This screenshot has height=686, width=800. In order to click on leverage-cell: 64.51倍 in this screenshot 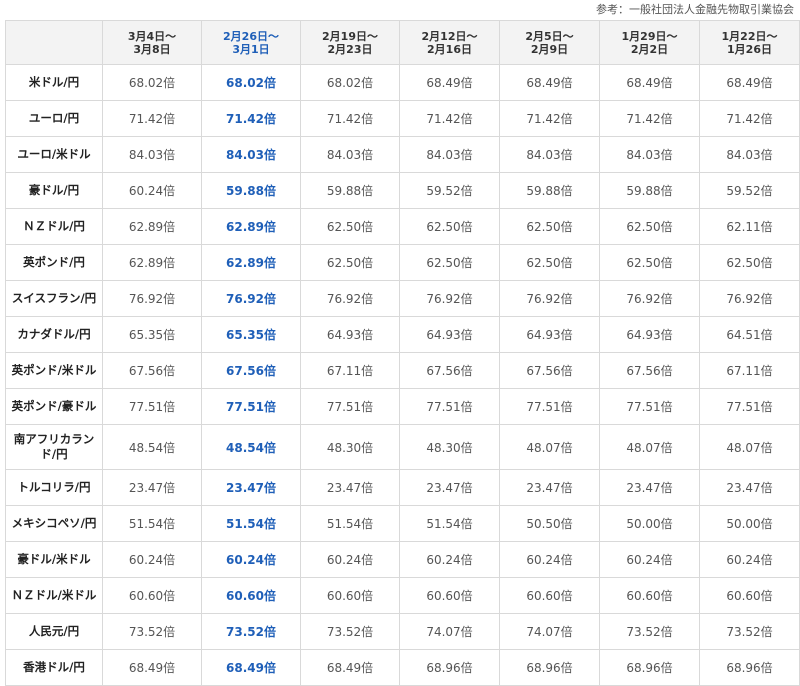, I will do `click(749, 334)`.